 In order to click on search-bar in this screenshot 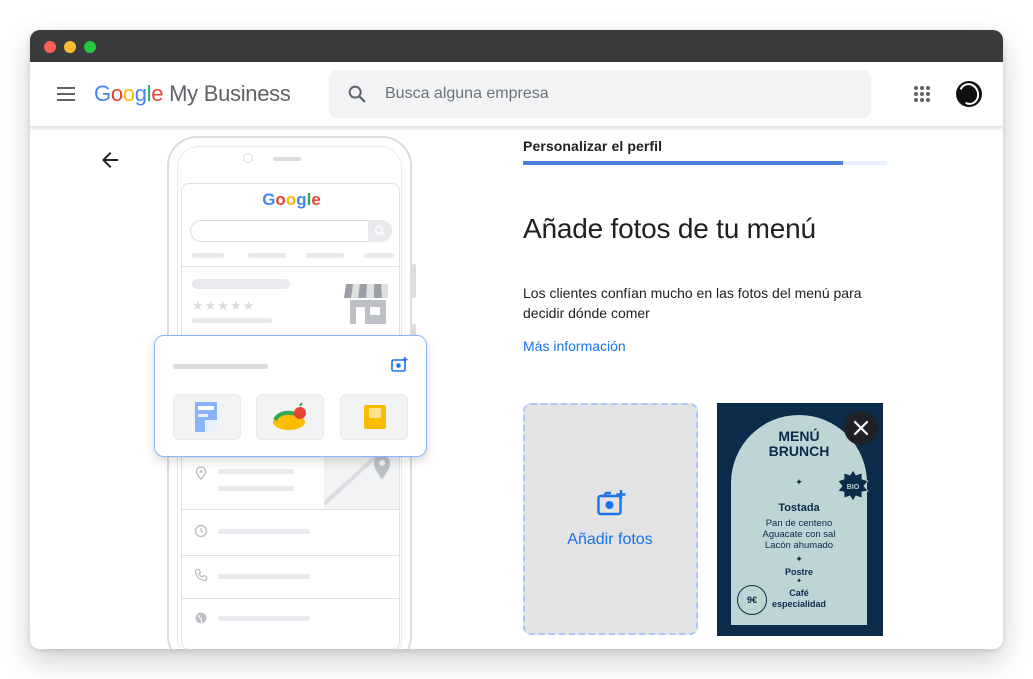, I will do `click(600, 94)`.